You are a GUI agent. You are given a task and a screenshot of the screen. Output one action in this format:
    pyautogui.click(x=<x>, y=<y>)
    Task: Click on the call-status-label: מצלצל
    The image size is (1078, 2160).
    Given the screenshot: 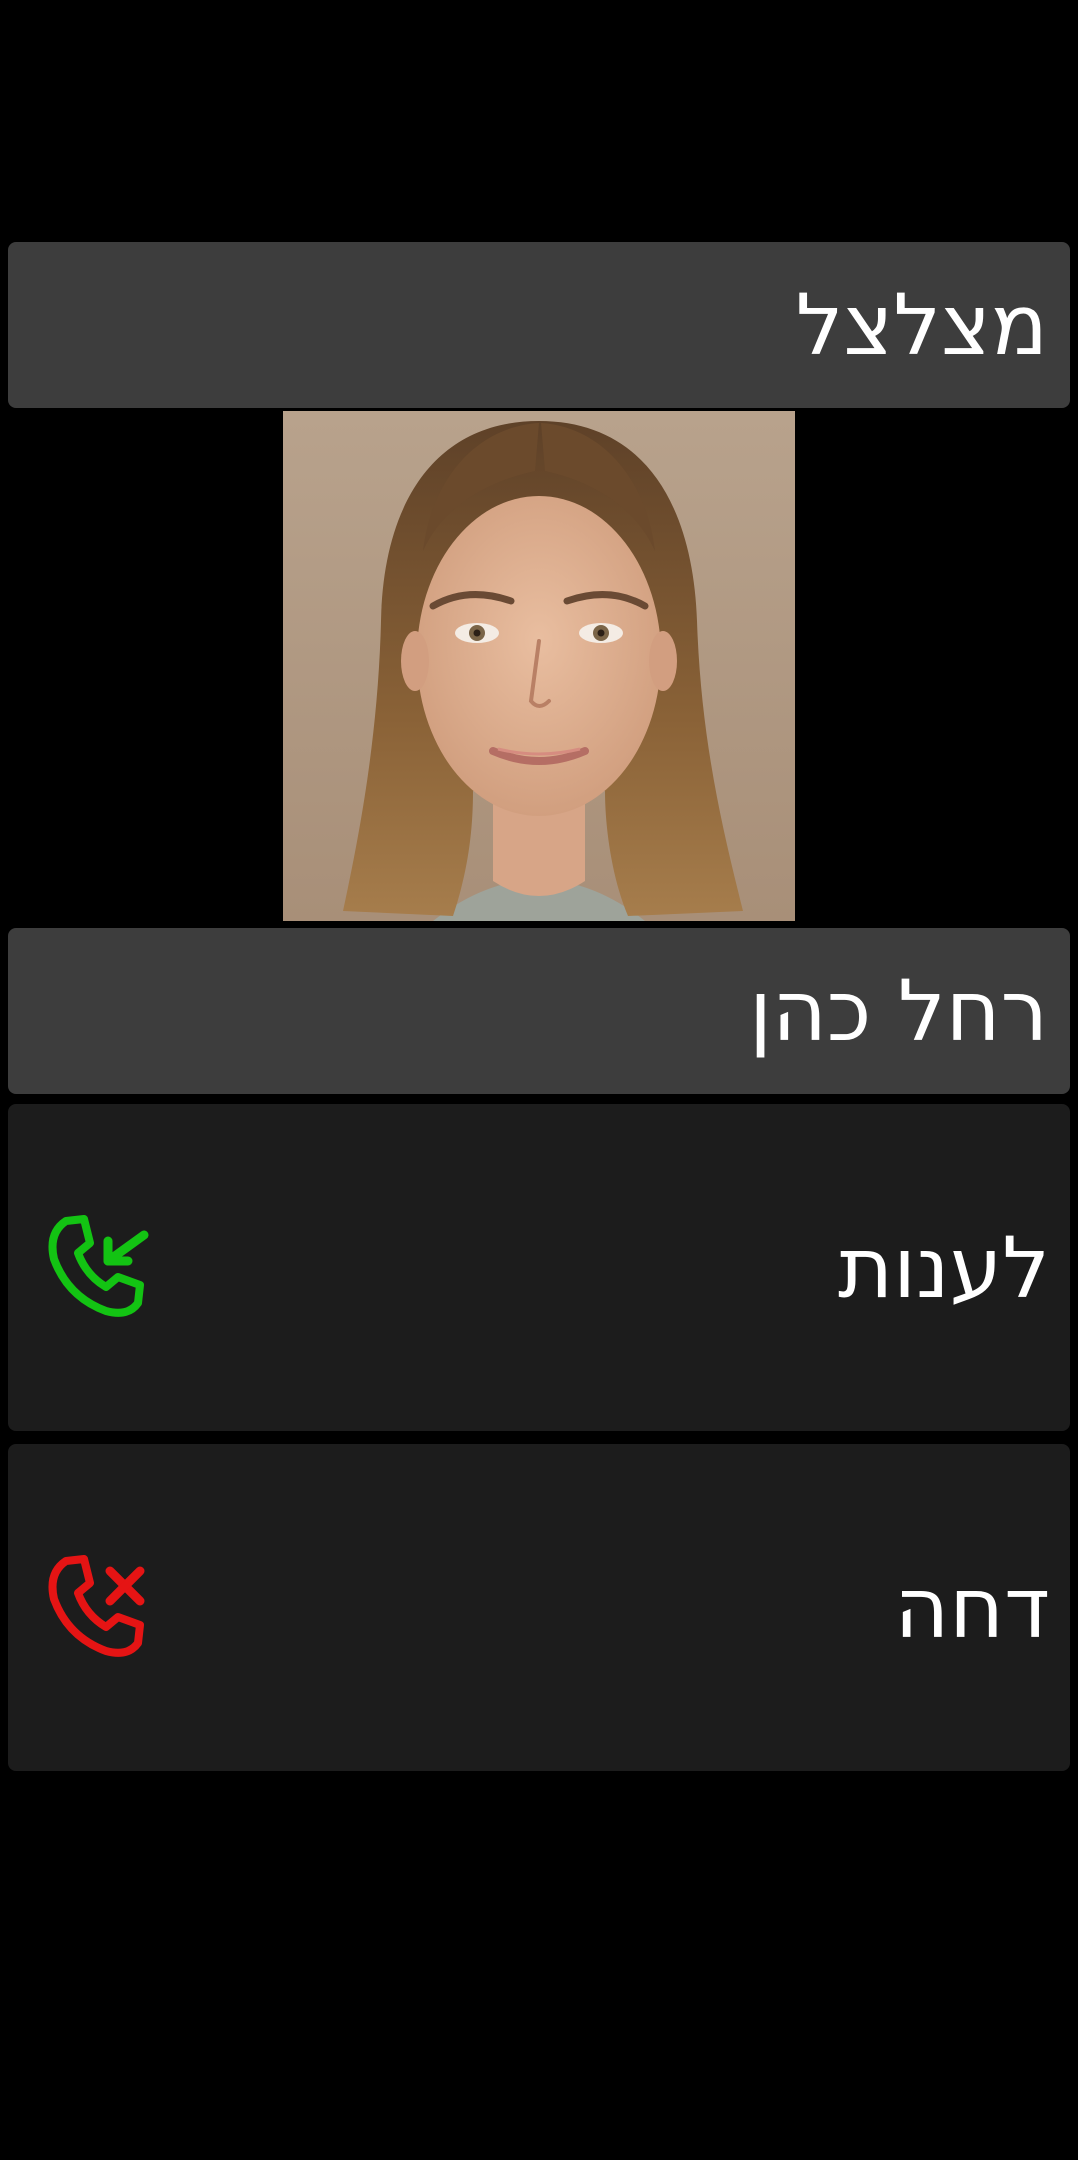 What is the action you would take?
    pyautogui.click(x=921, y=325)
    